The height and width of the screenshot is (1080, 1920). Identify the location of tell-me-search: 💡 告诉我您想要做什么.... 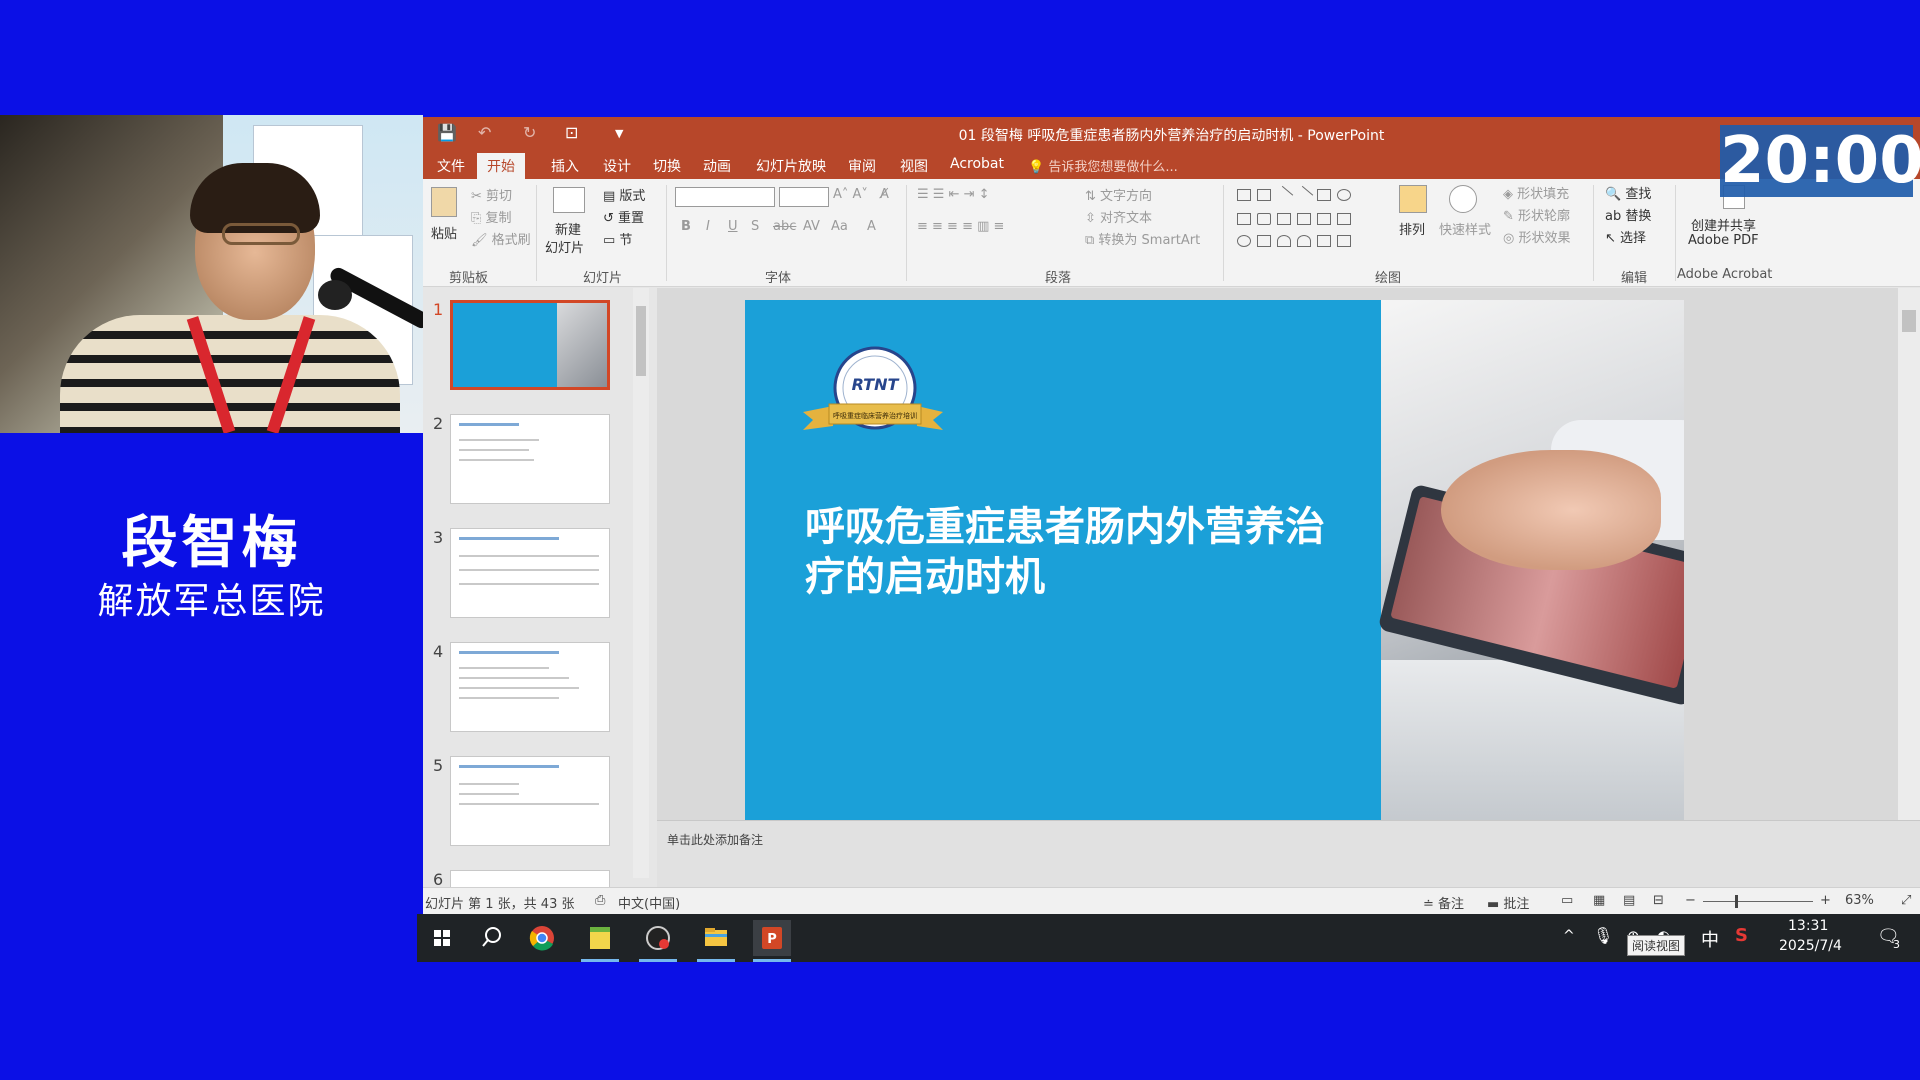
(1103, 165).